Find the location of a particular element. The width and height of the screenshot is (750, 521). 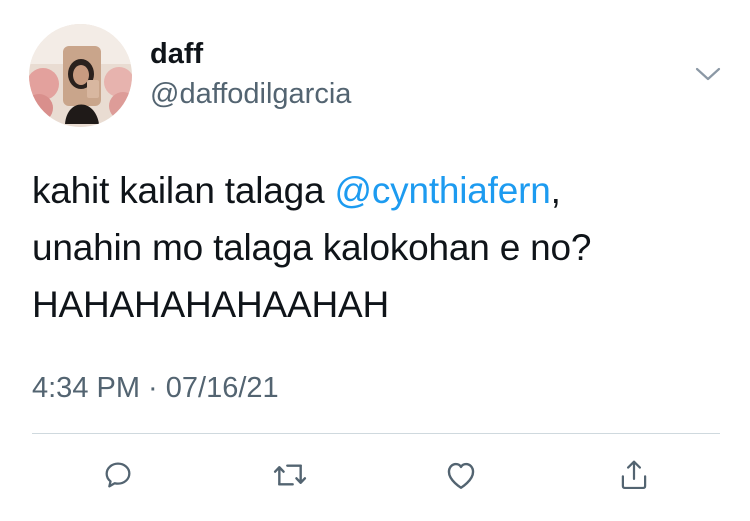

retweet-button is located at coordinates (290, 475).